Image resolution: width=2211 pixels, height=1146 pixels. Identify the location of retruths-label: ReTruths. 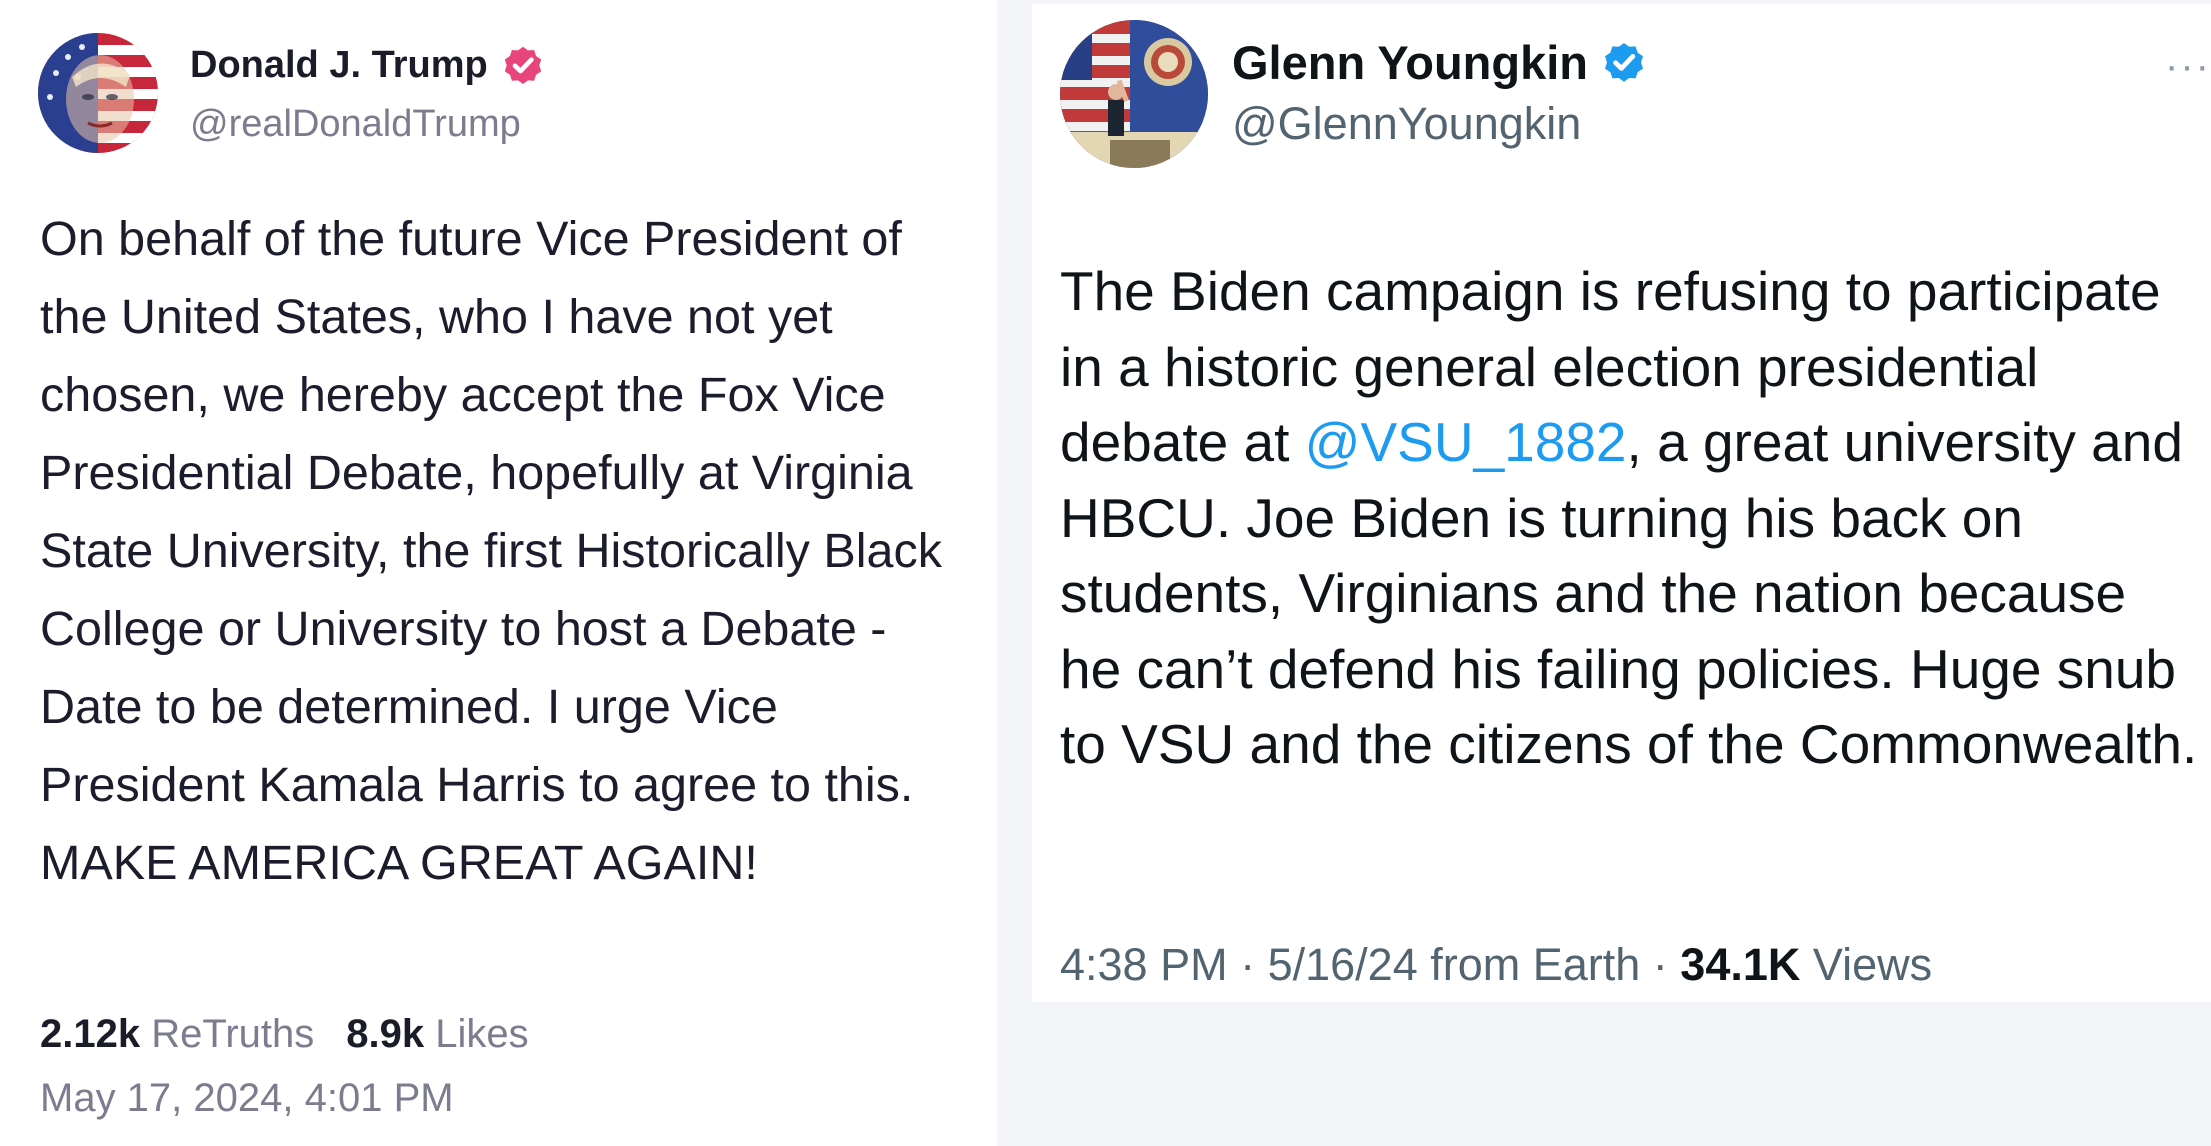
(233, 1034).